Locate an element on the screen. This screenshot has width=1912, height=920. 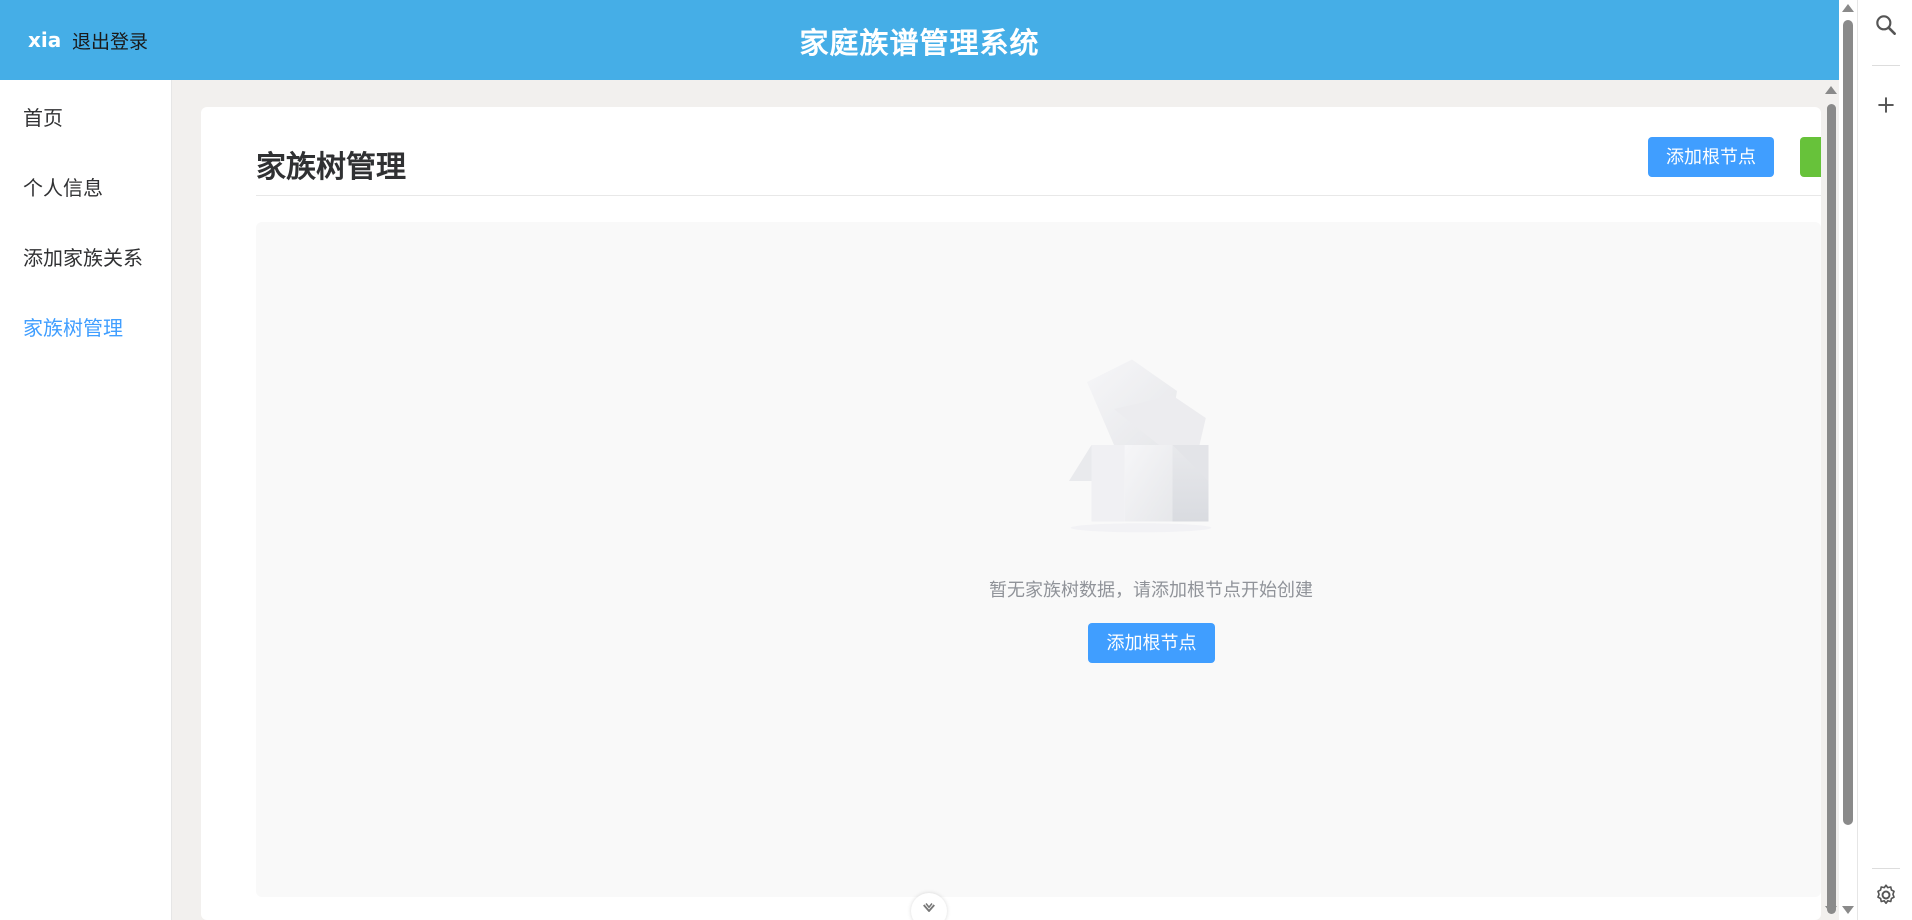
content-scrollbar is located at coordinates (1831, 500).